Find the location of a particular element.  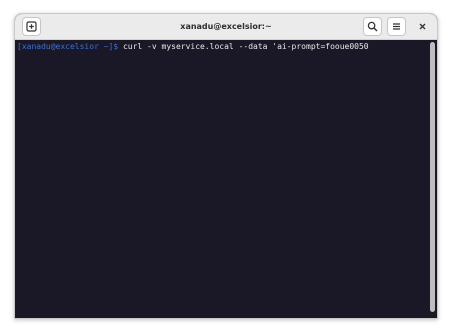

new-tab-button is located at coordinates (31, 26).